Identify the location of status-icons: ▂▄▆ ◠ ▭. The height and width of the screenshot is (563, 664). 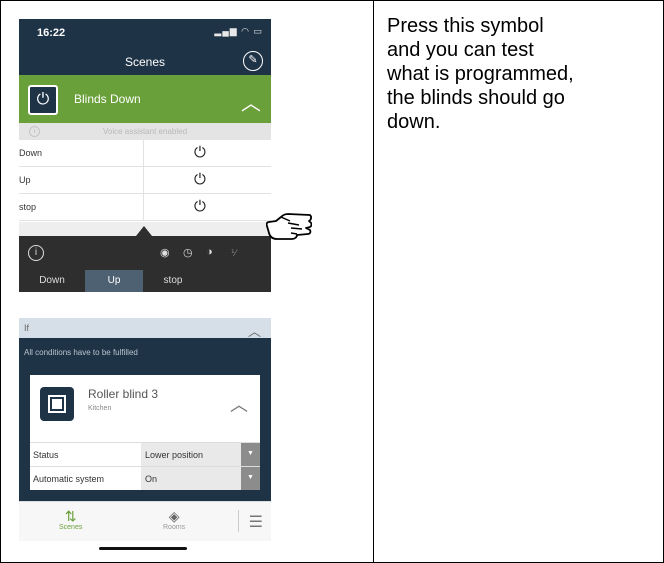
(238, 31).